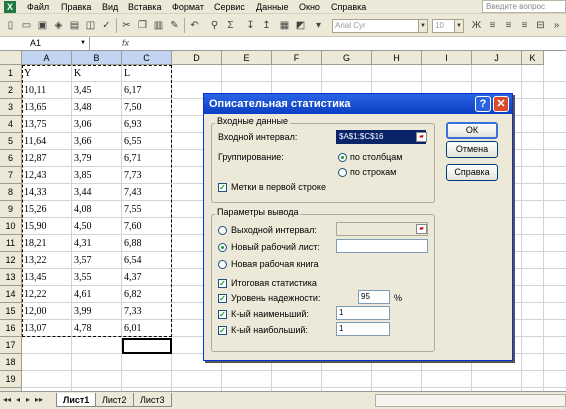 The height and width of the screenshot is (409, 566). I want to click on tab-sheet3: Лист3, so click(152, 400).